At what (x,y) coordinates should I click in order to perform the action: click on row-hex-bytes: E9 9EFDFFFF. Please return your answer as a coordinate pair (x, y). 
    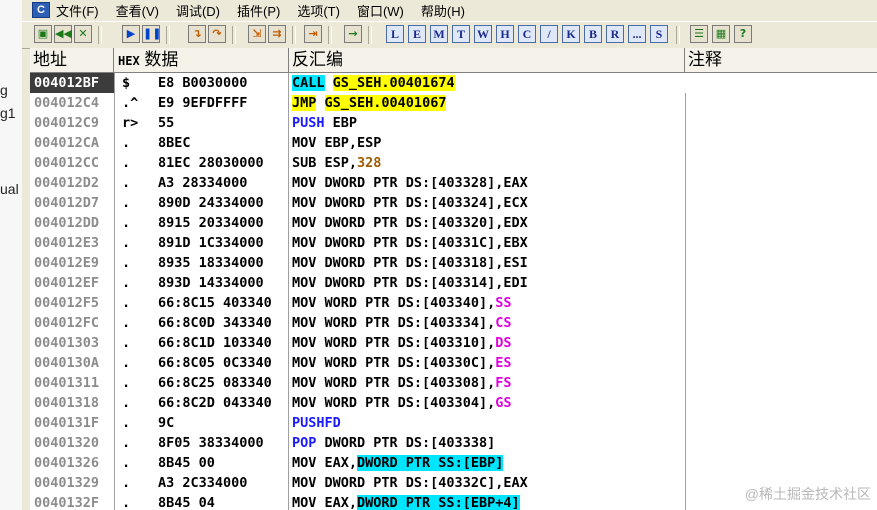
    Looking at the image, I should click on (203, 103).